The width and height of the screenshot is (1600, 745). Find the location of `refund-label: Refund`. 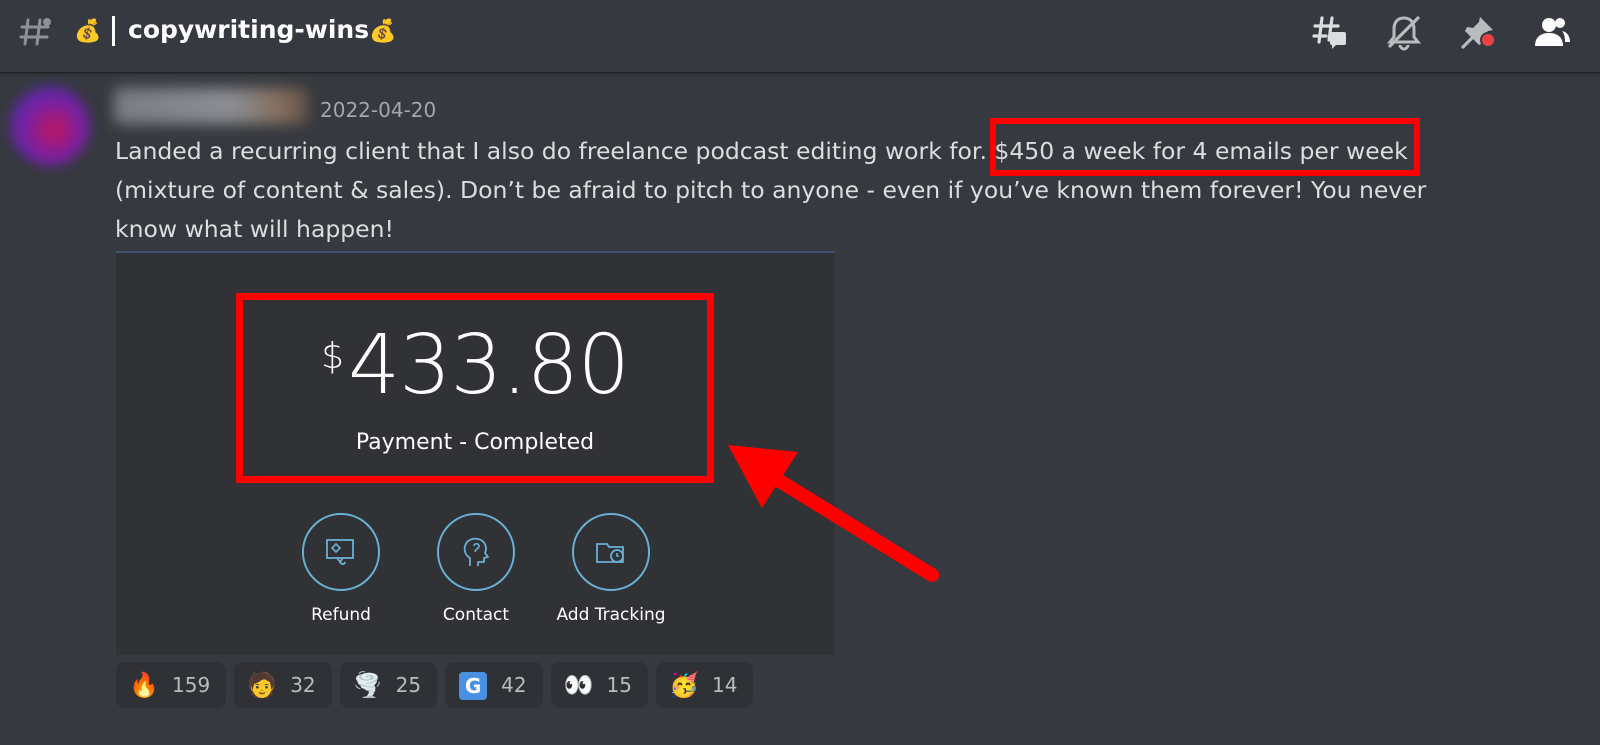

refund-label: Refund is located at coordinates (341, 615).